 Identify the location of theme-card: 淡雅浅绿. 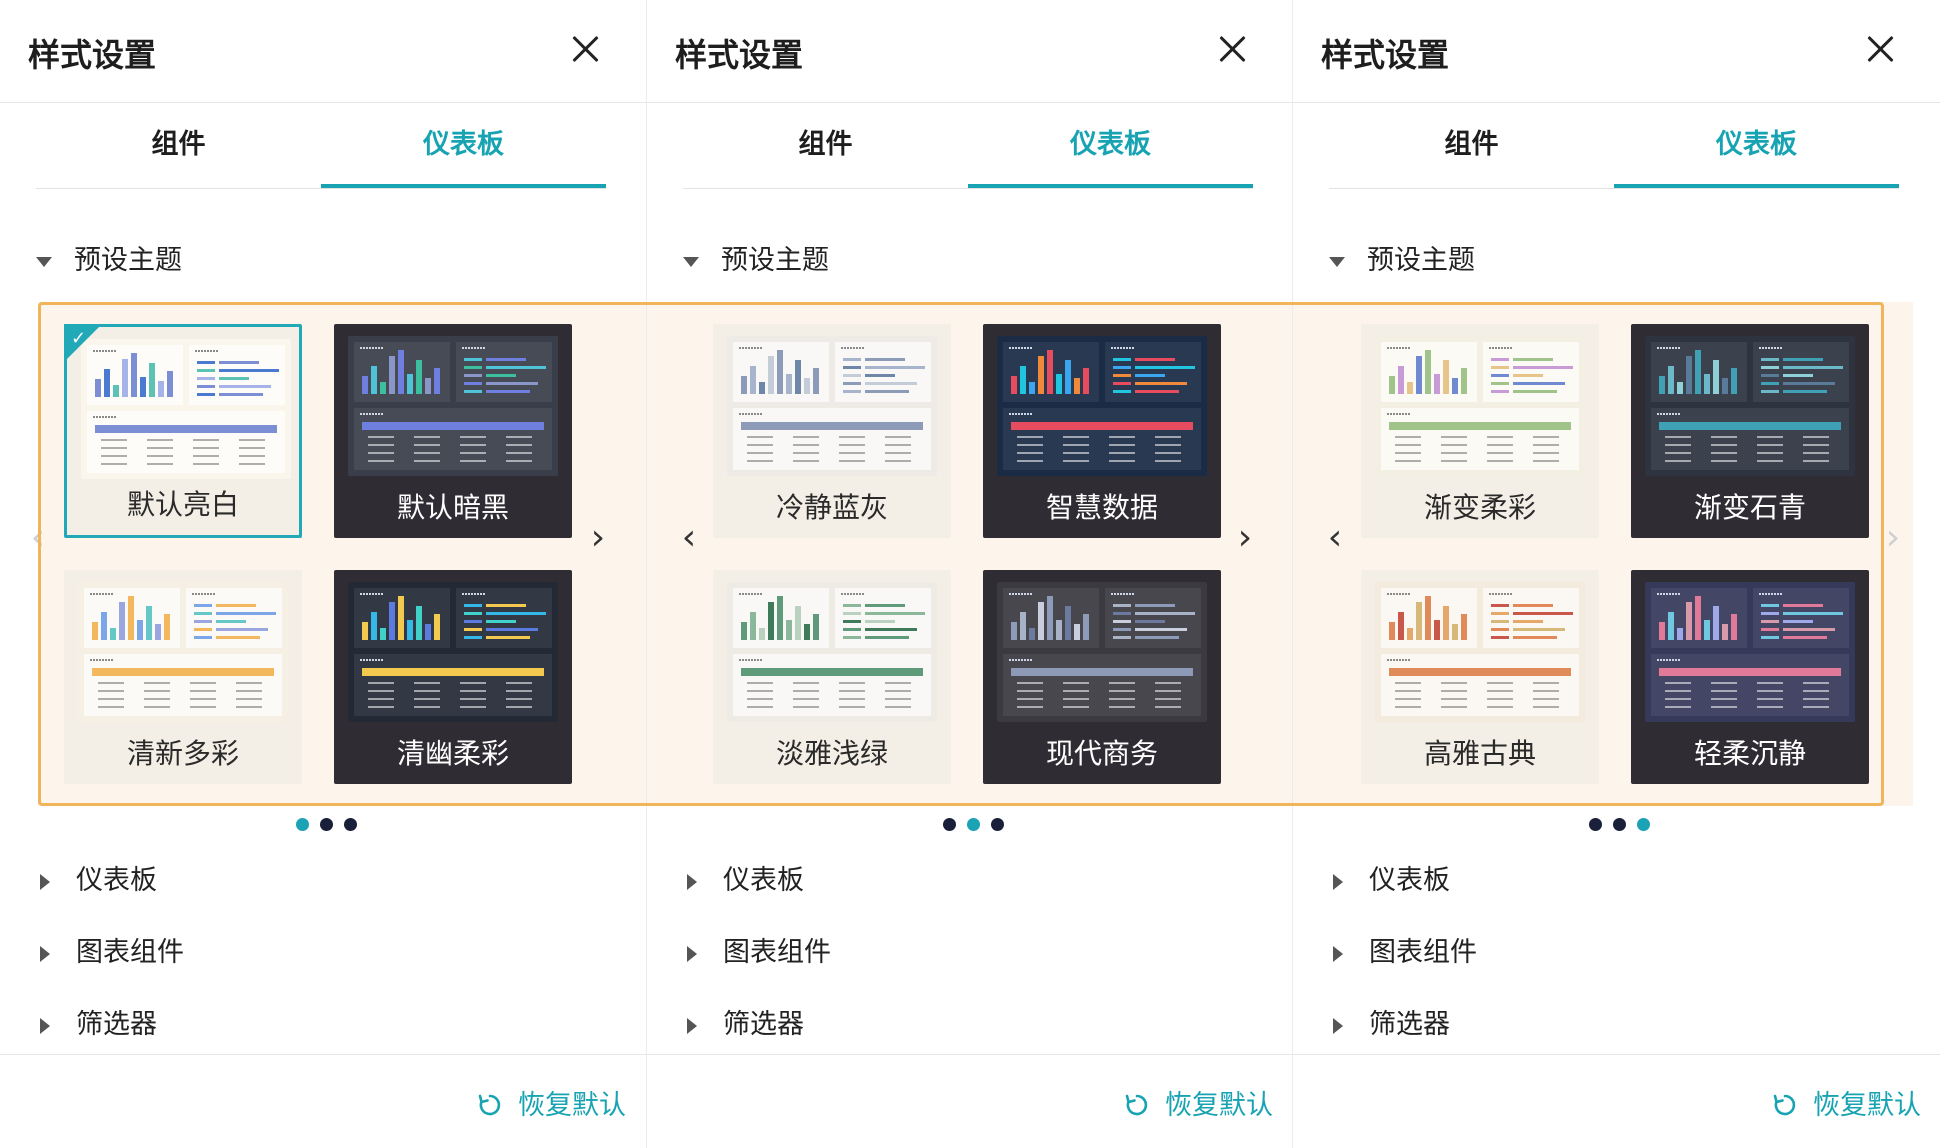
(832, 677).